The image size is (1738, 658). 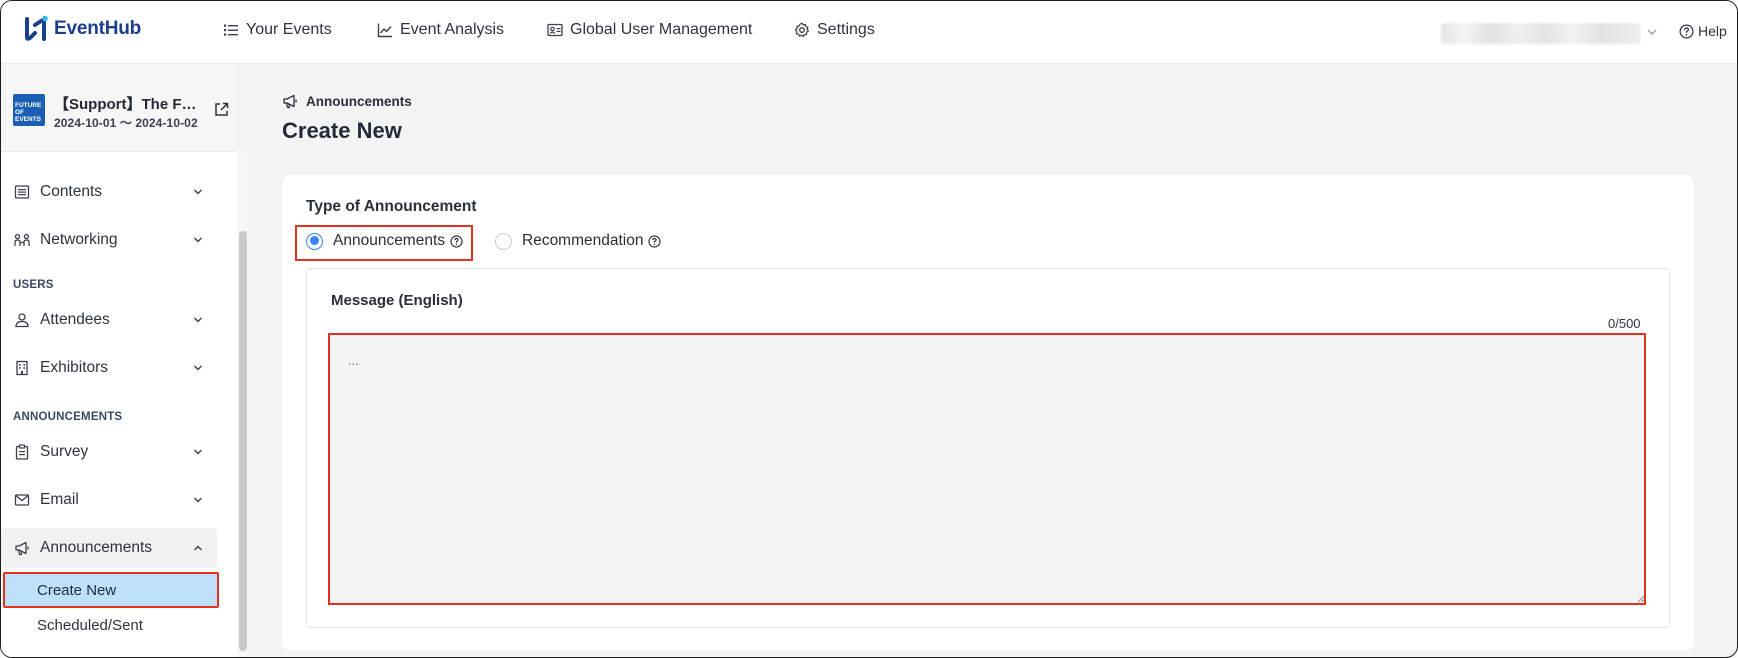 I want to click on building-icon, so click(x=22, y=368).